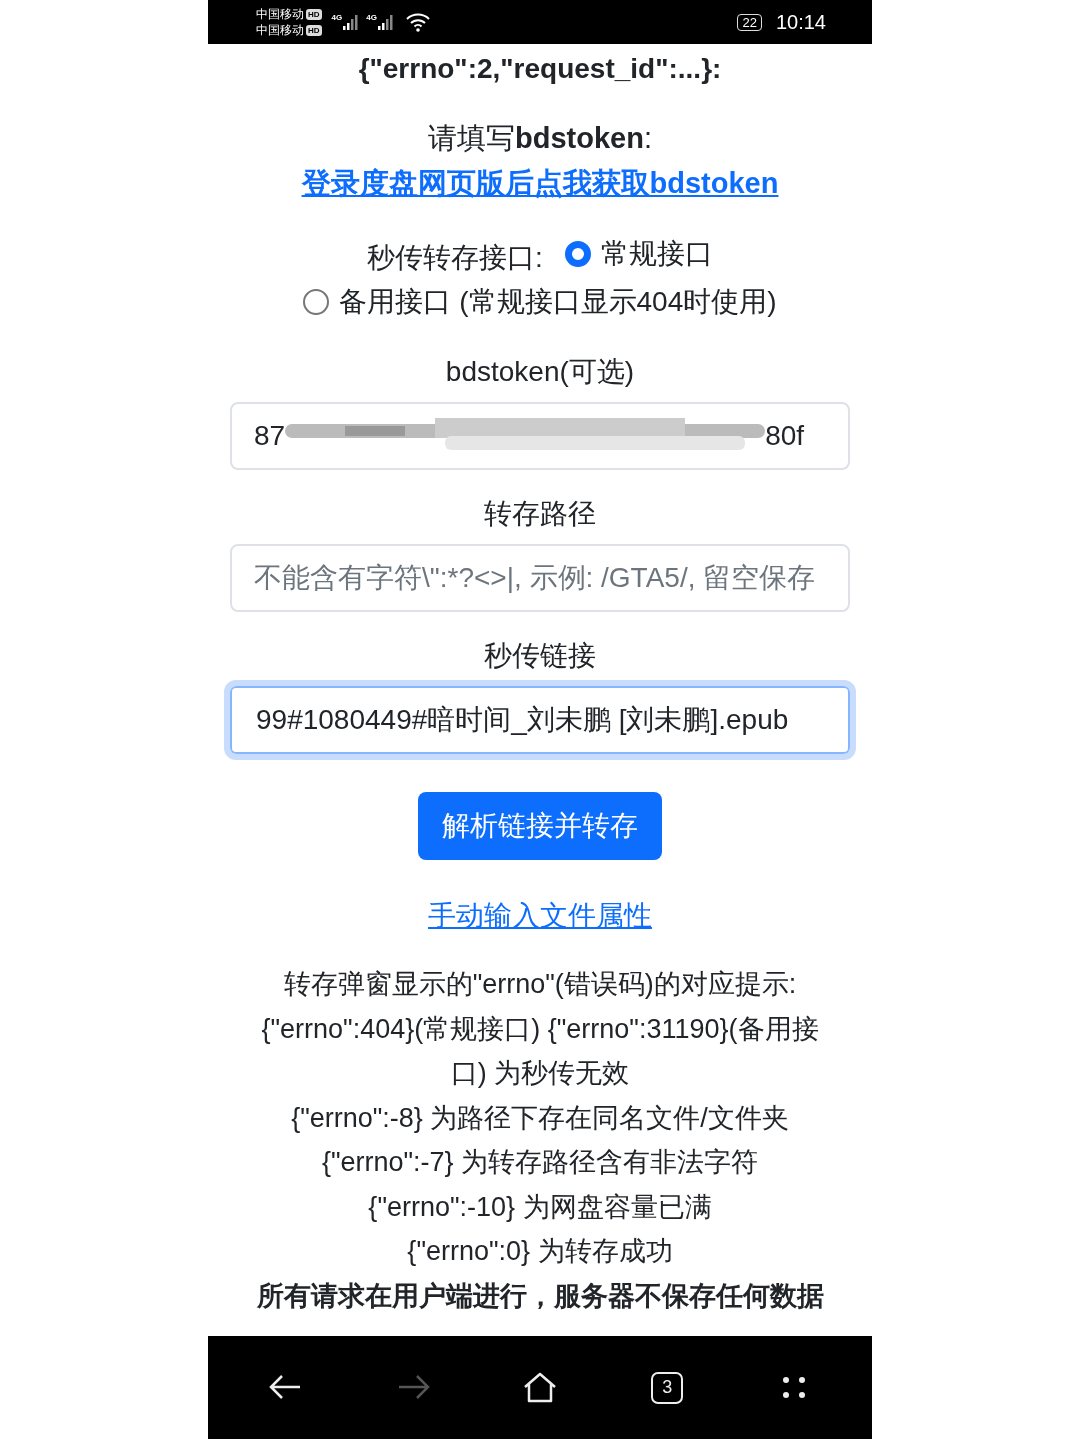 This screenshot has width=1080, height=1439. What do you see at coordinates (540, 656) in the screenshot?
I see `field-label: 秒传链接` at bounding box center [540, 656].